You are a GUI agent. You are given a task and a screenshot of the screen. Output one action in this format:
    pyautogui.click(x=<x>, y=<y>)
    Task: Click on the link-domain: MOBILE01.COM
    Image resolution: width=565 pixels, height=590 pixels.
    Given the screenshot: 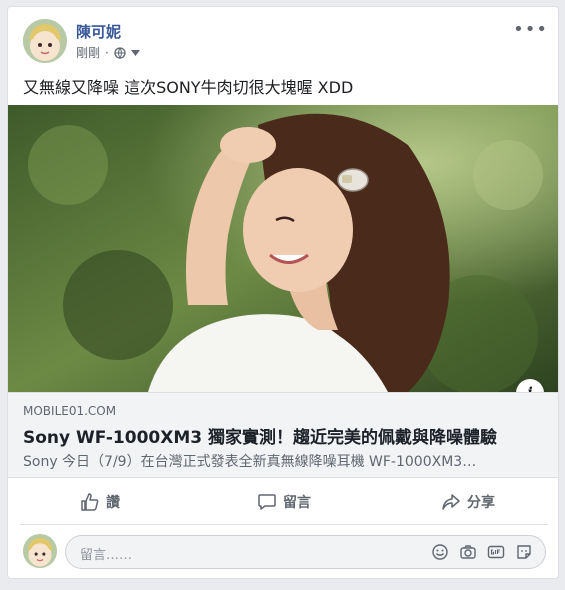 What is the action you would take?
    pyautogui.click(x=70, y=411)
    